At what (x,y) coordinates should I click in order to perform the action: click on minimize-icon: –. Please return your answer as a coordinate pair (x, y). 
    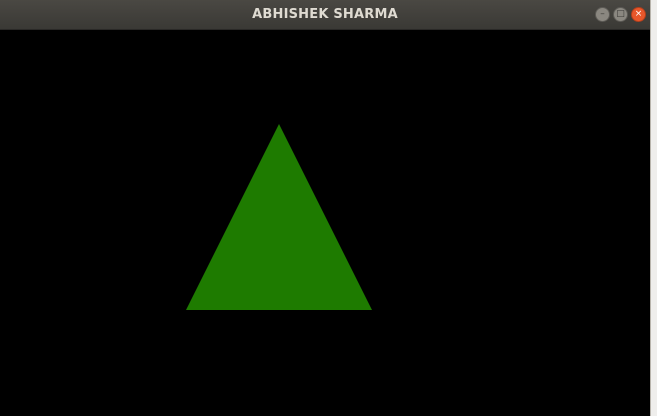
    Looking at the image, I should click on (602, 14).